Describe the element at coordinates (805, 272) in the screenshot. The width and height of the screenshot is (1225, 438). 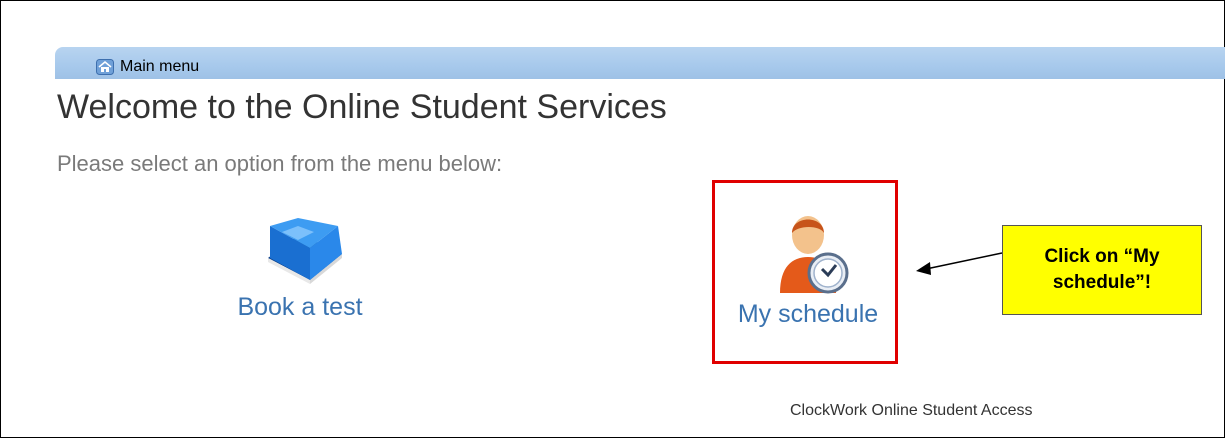
I see `highlight-box` at that location.